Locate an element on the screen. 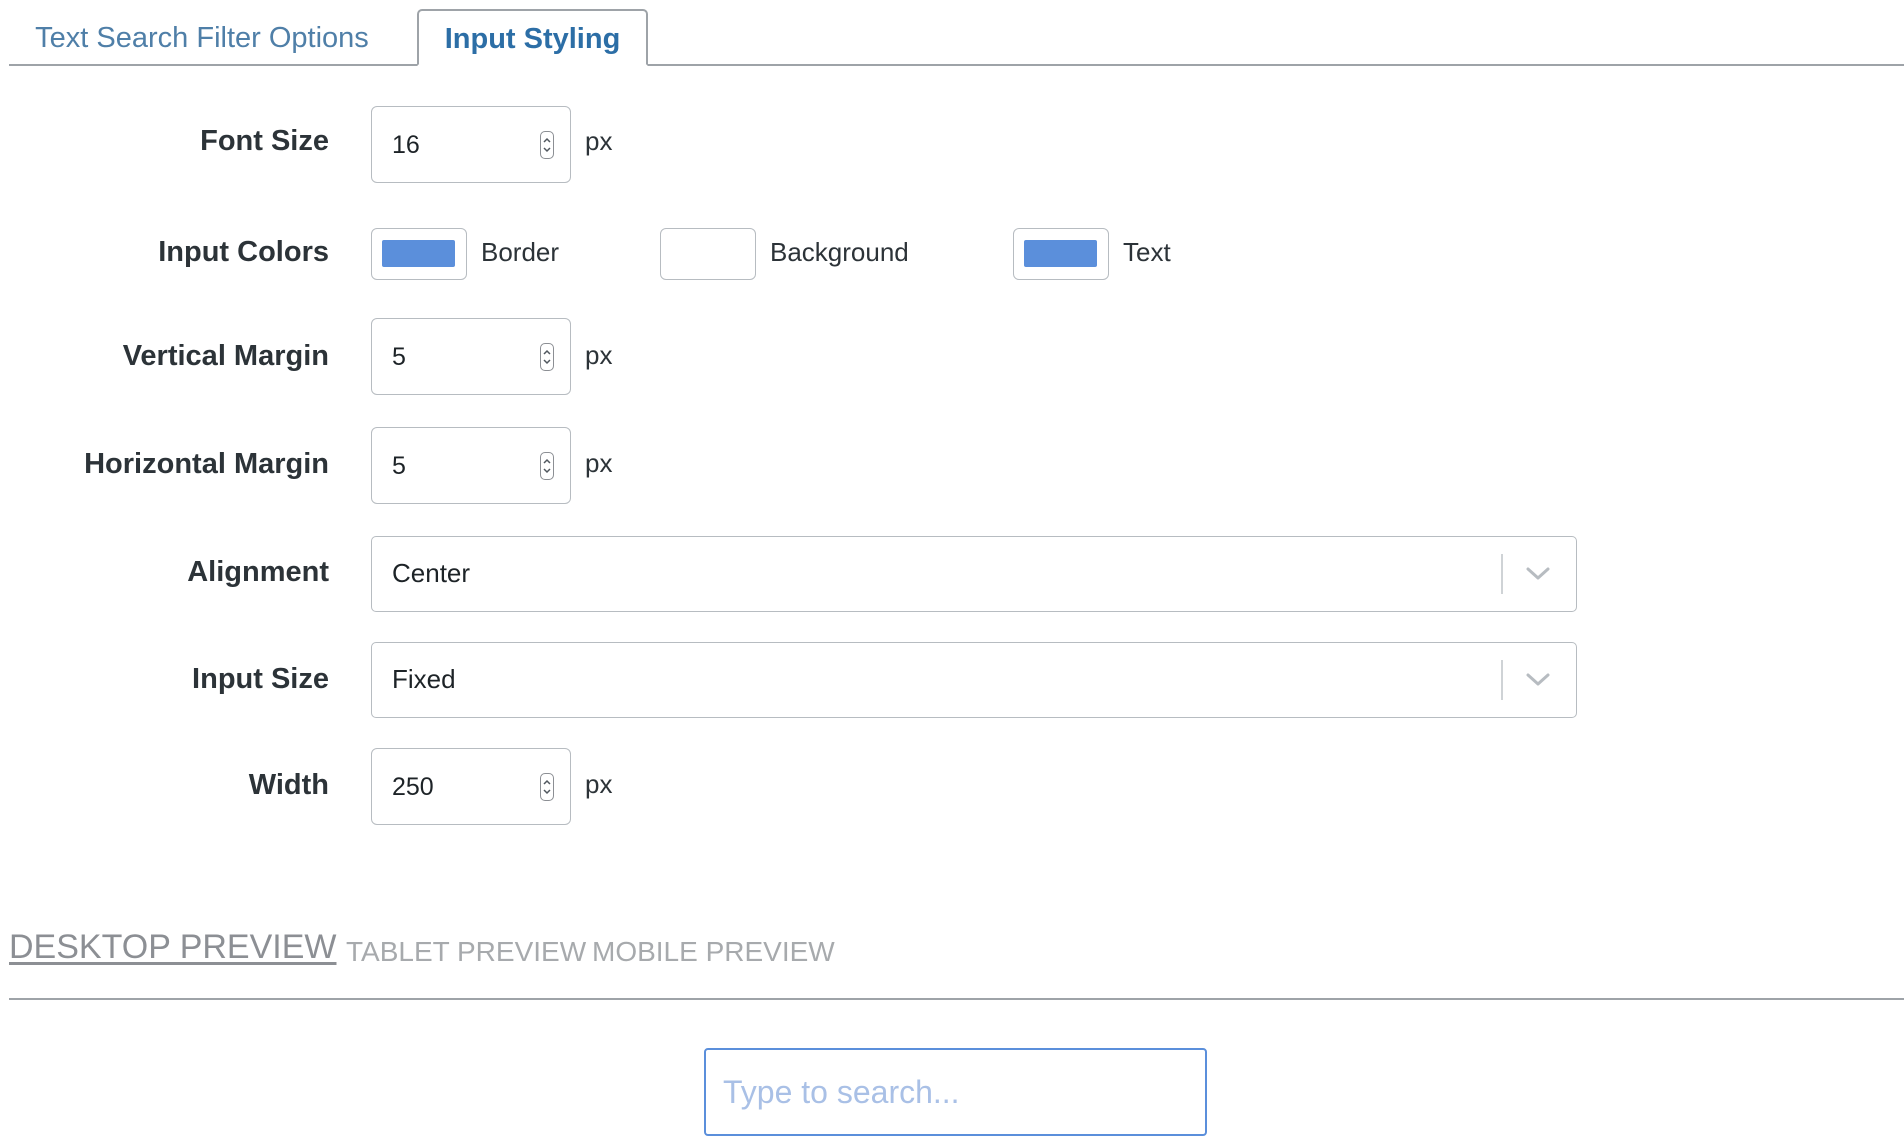  horizontal-margin-value: 5 is located at coordinates (399, 466).